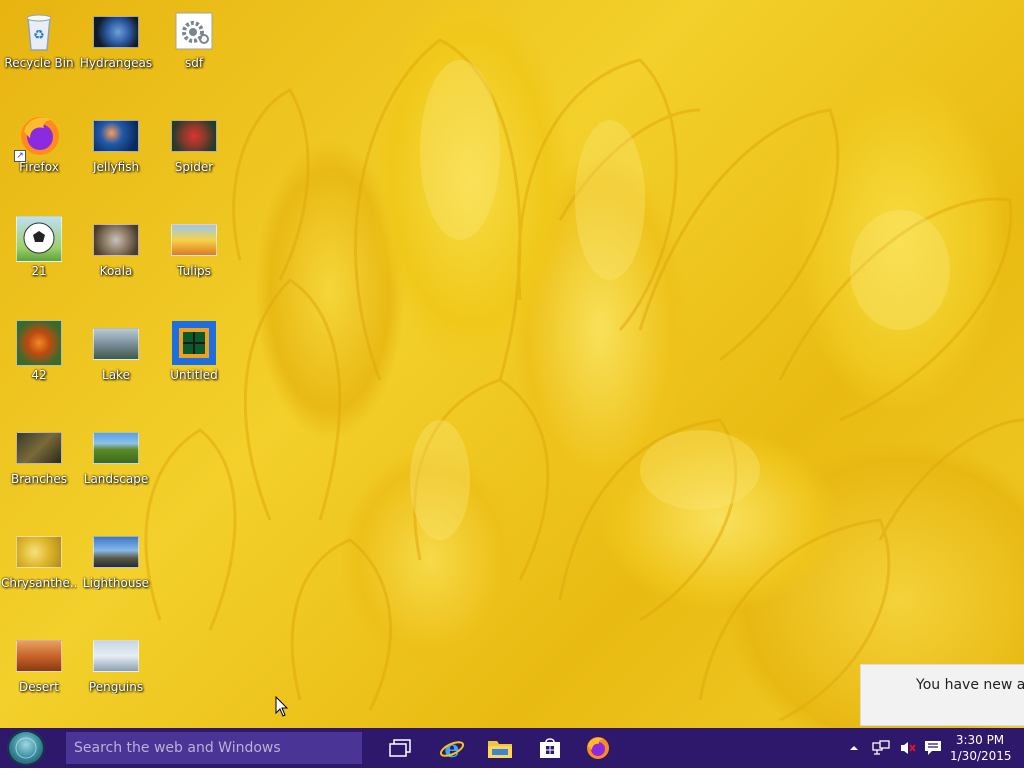 The height and width of the screenshot is (770, 1024). I want to click on system-clock: 3:30 PM 1/30/2015, so click(981, 748).